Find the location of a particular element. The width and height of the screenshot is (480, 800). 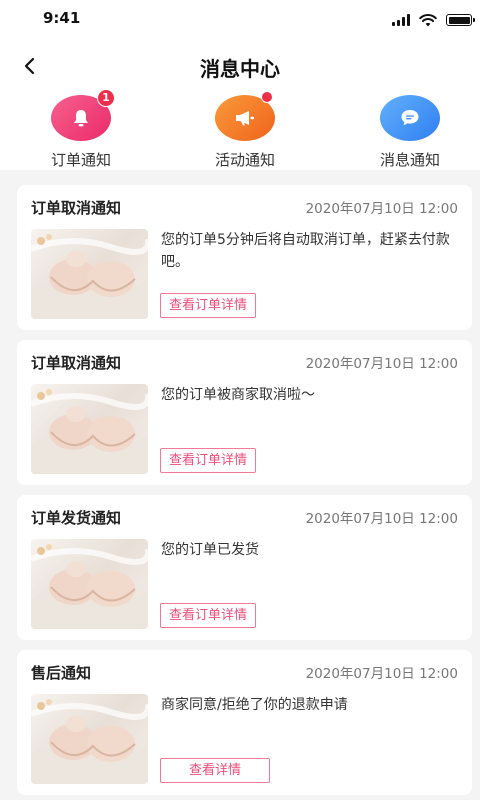

unread-dot-badge is located at coordinates (267, 97).